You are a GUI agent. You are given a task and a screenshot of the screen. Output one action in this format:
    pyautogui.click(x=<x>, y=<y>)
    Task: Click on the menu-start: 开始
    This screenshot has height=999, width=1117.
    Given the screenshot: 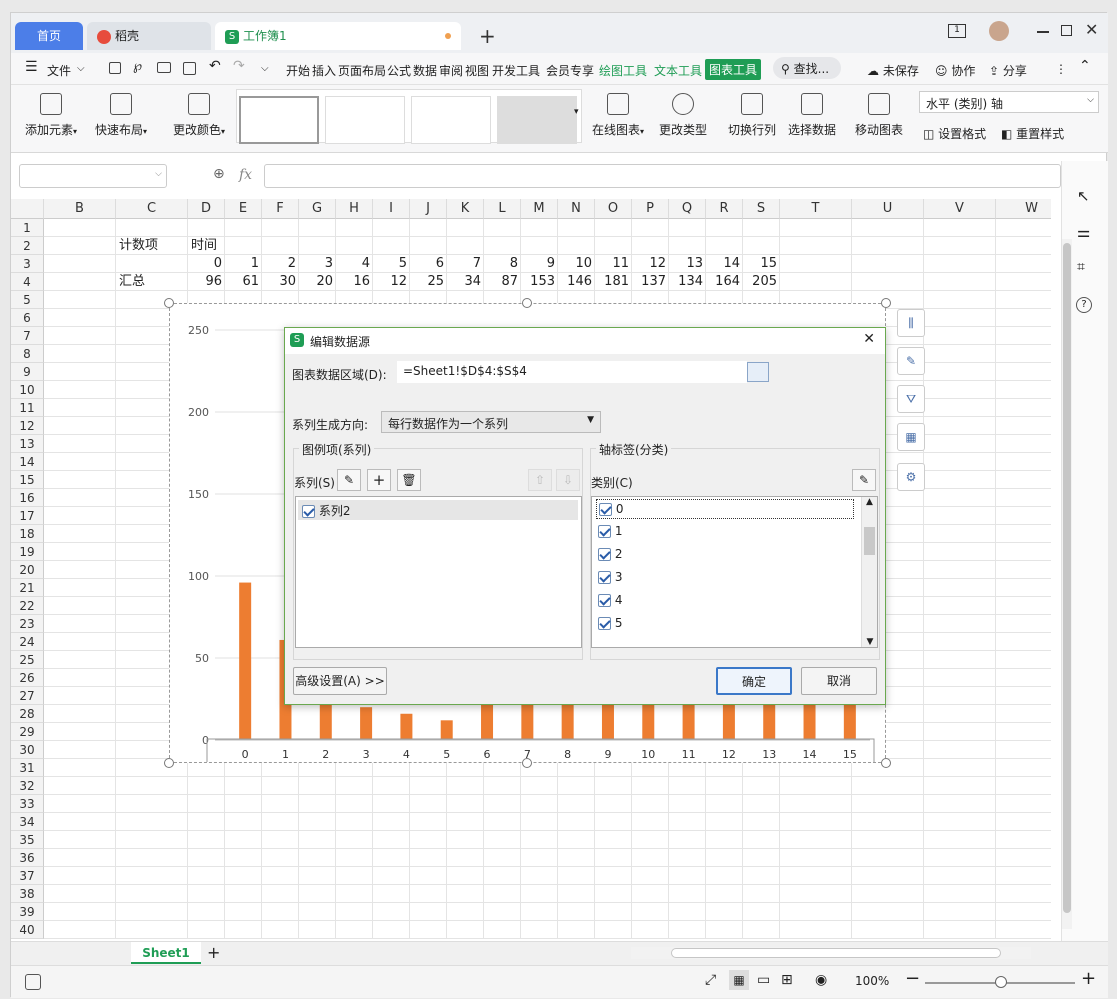 What is the action you would take?
    pyautogui.click(x=298, y=70)
    